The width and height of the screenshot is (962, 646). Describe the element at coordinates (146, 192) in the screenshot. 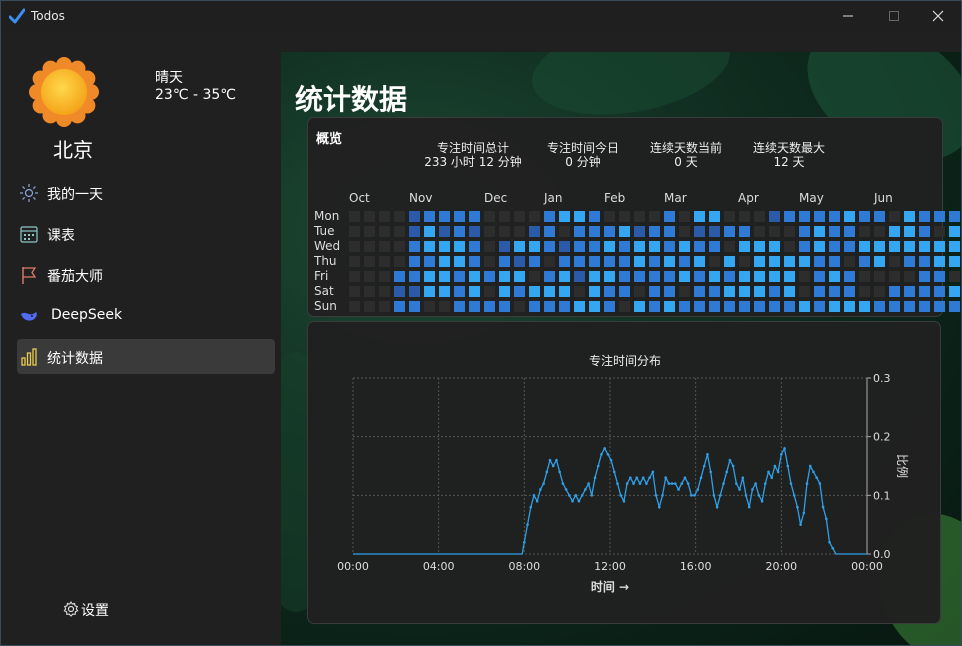

I see `sidebar-item-my-day: 我的一天` at that location.